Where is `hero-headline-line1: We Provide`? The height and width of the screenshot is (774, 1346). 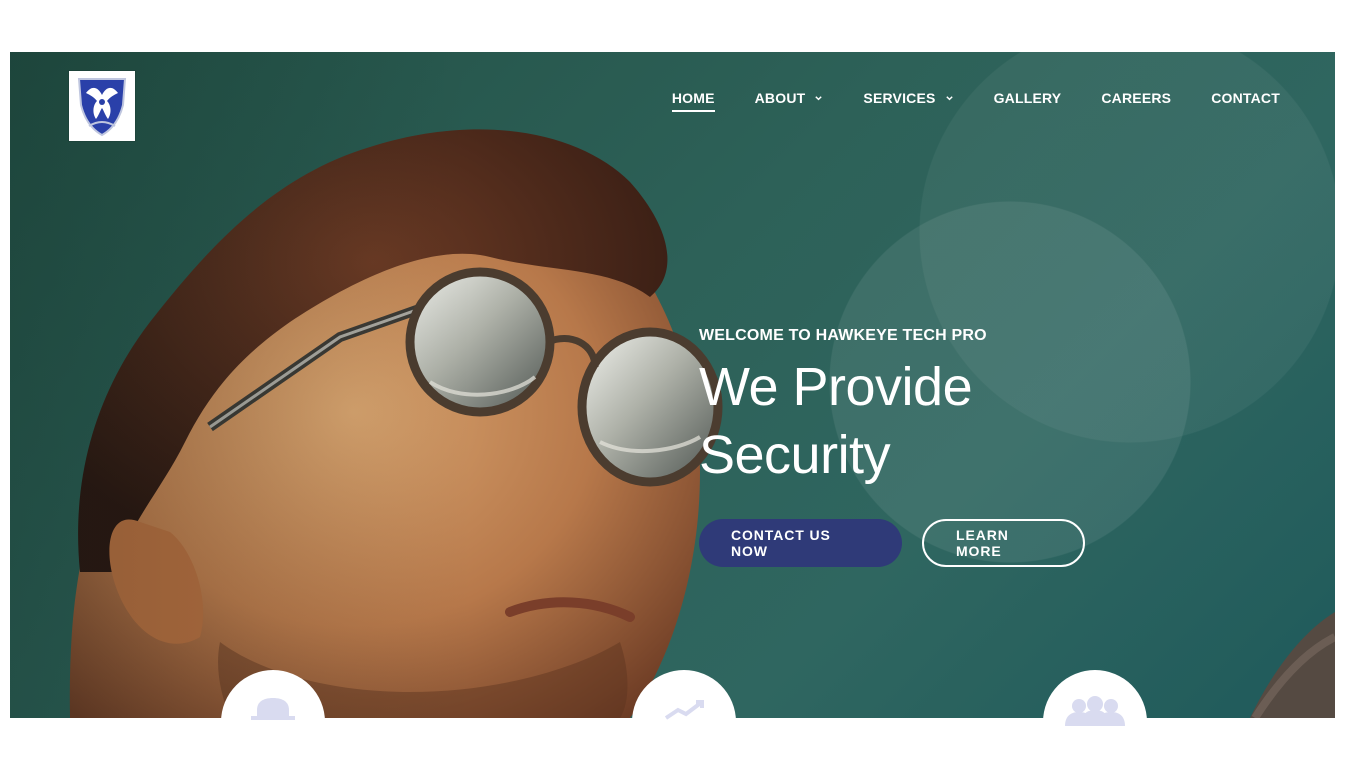 hero-headline-line1: We Provide is located at coordinates (836, 387).